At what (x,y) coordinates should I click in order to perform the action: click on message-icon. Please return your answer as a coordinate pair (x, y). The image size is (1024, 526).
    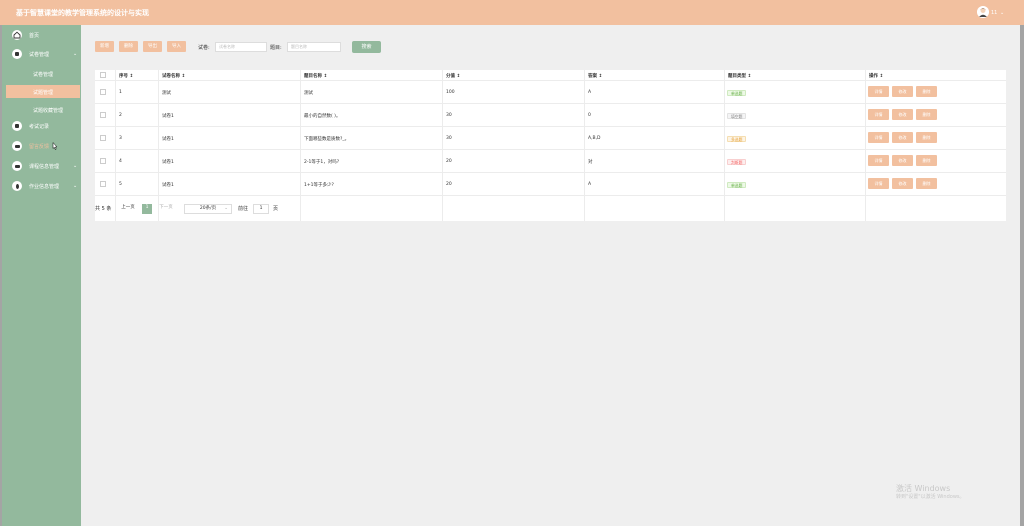
    Looking at the image, I should click on (17, 146).